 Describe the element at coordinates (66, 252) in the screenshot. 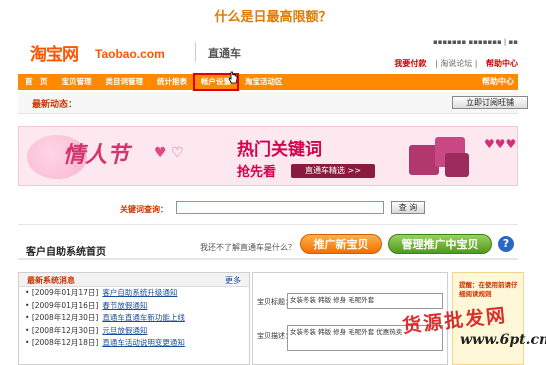

I see `section-title: 客户自助系统首页` at that location.